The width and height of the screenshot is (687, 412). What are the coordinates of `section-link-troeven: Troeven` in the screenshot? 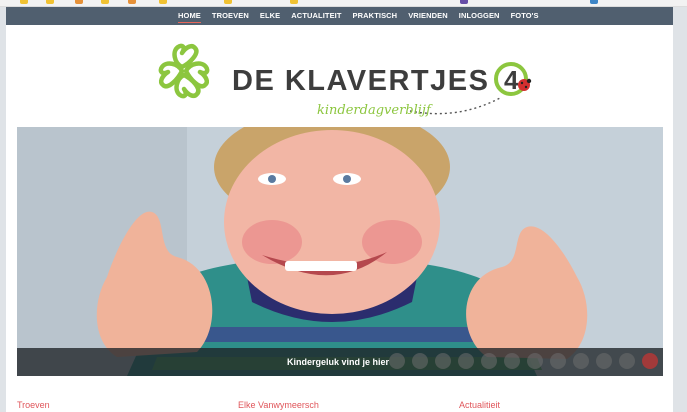 It's located at (33, 405).